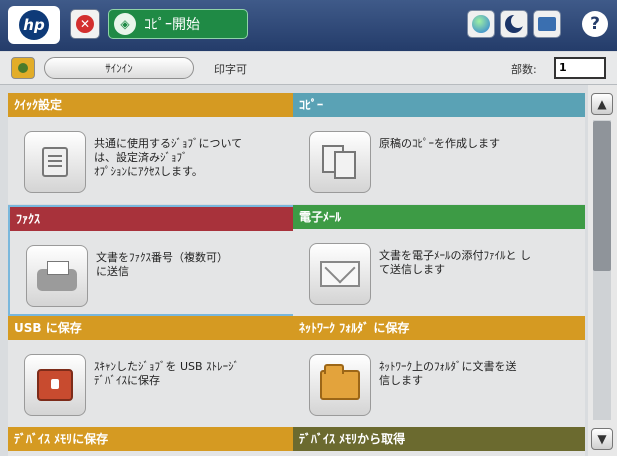 This screenshot has height=456, width=617. What do you see at coordinates (514, 24) in the screenshot?
I see `sleep-moon-icon` at bounding box center [514, 24].